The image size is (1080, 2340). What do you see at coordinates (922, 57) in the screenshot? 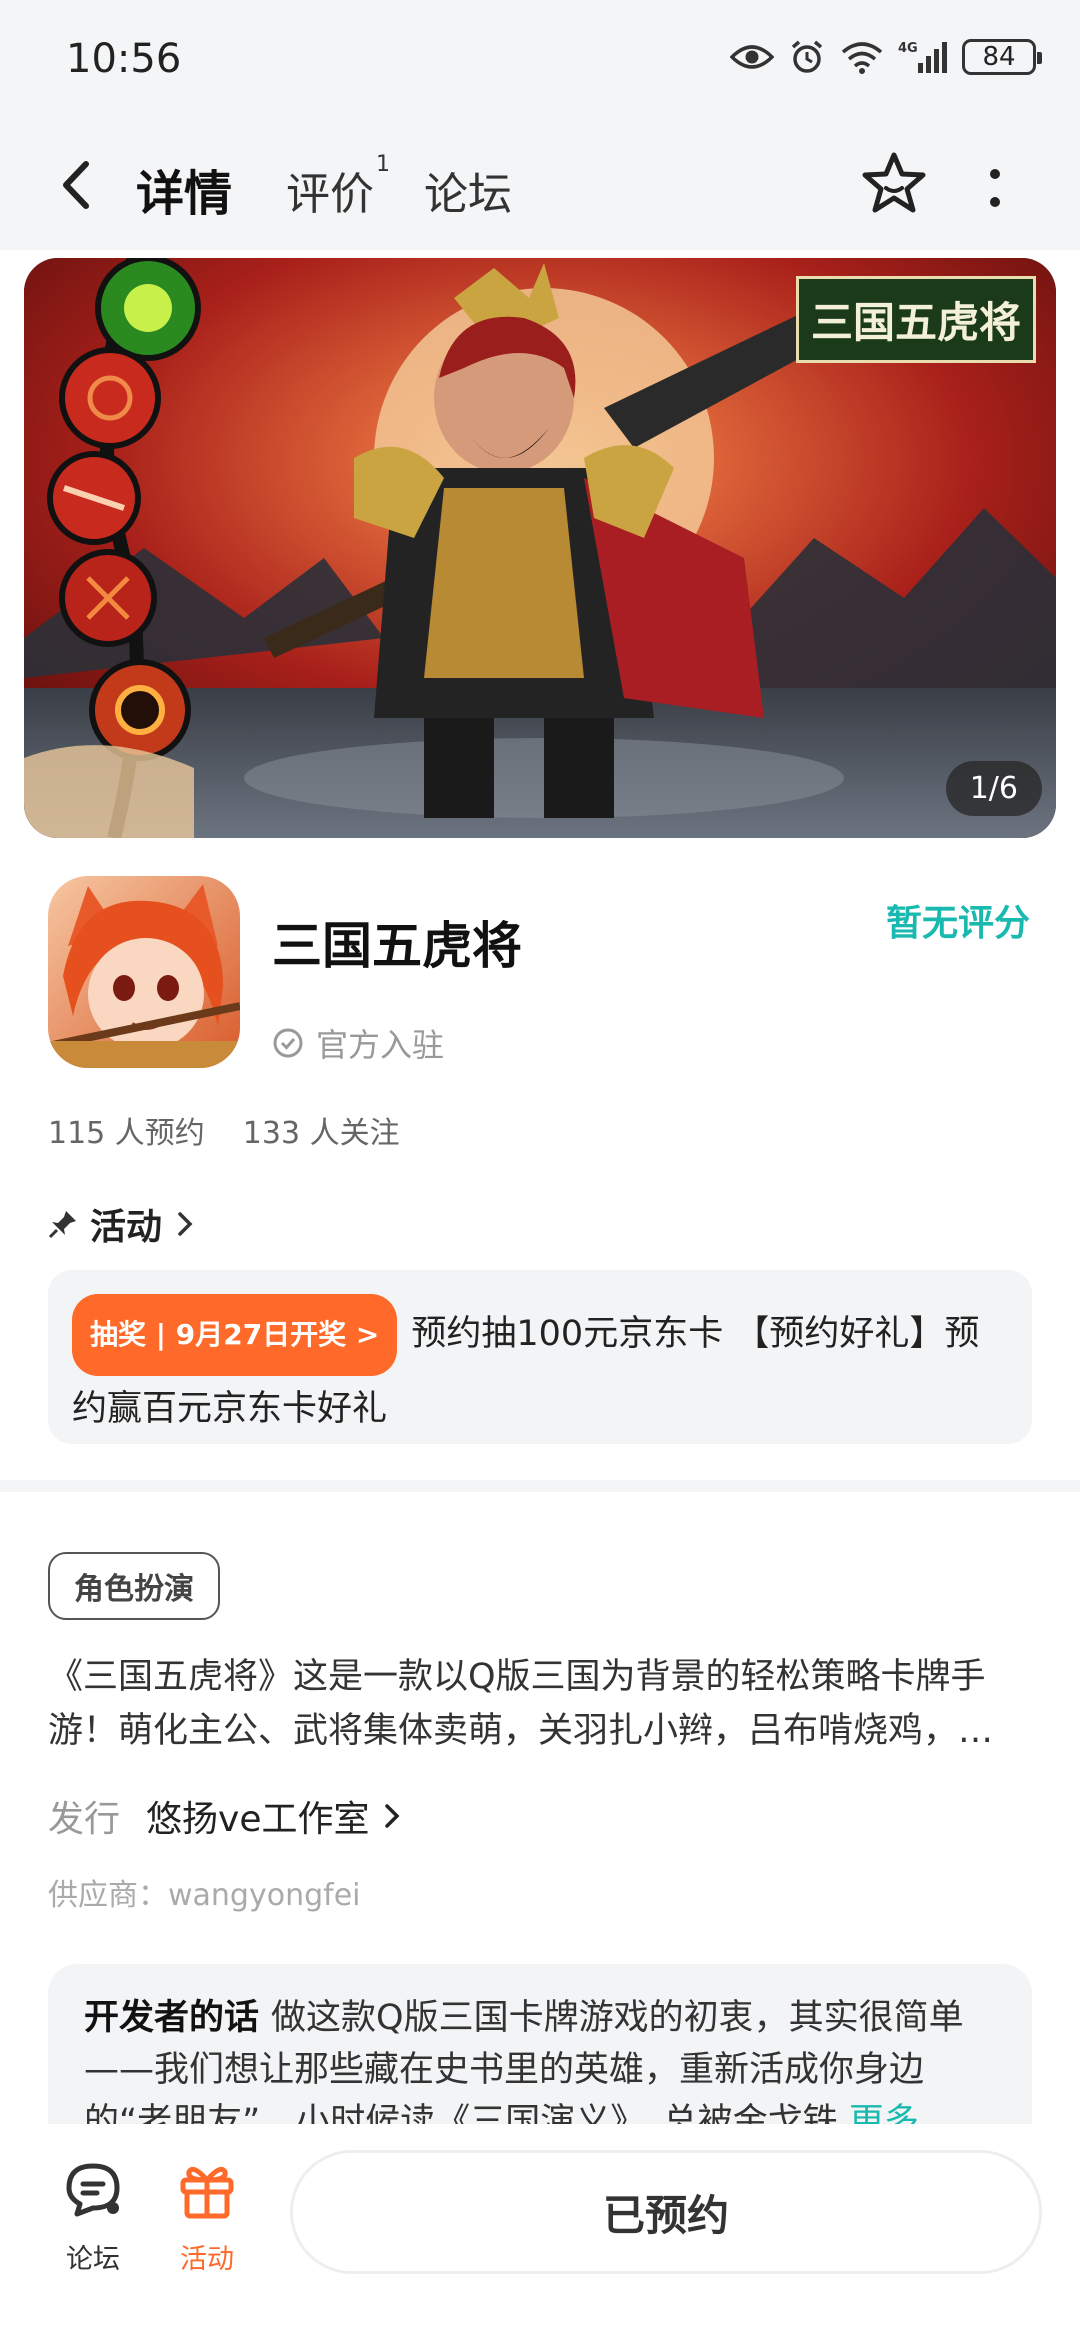
I see `signal-icon: 4G` at bounding box center [922, 57].